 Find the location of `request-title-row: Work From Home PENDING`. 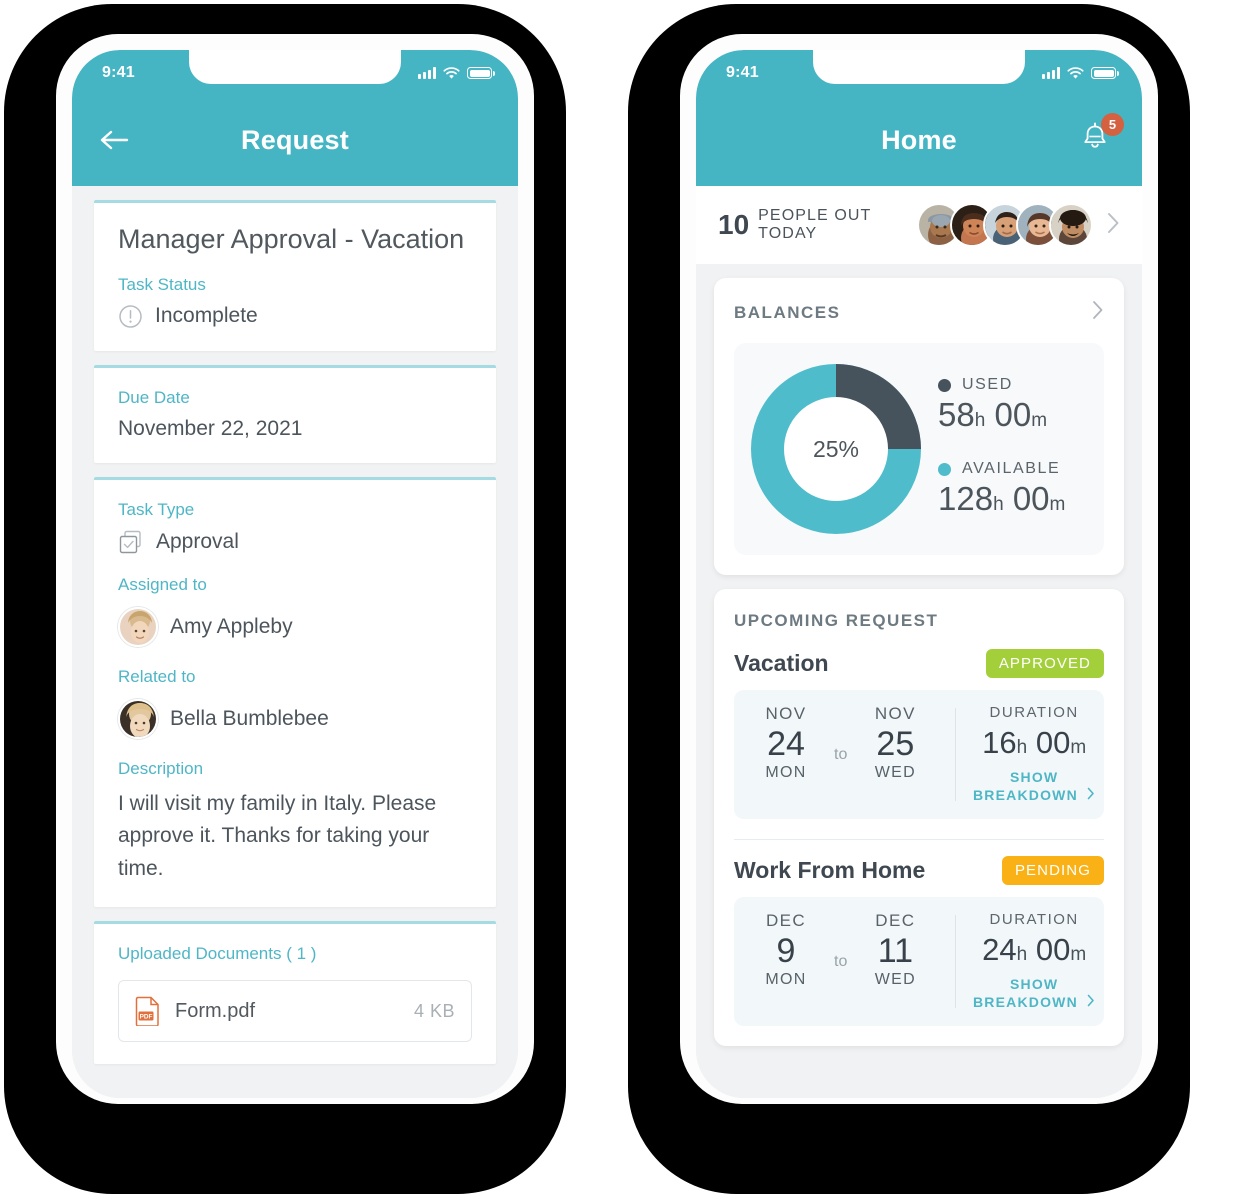

request-title-row: Work From Home PENDING is located at coordinates (919, 870).